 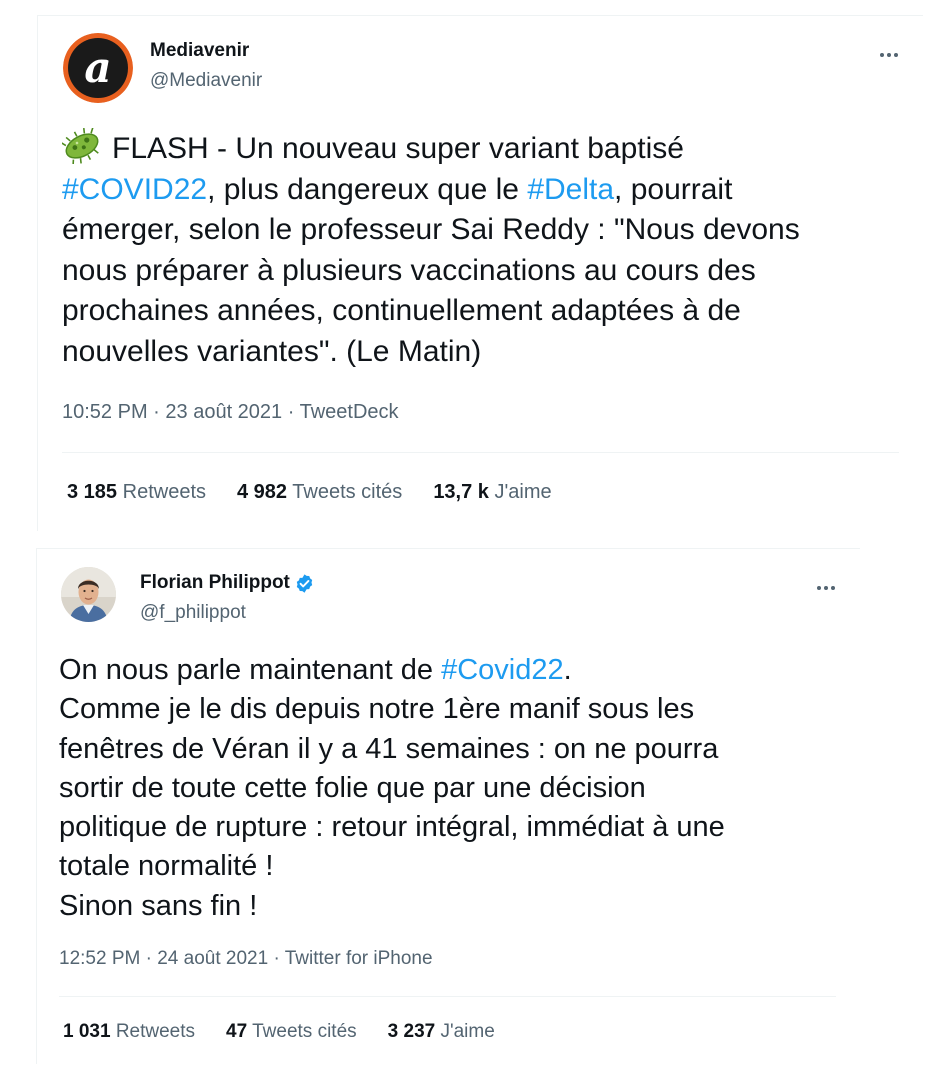 I want to click on tweet-line: Sinon sans fin !, so click(x=158, y=905).